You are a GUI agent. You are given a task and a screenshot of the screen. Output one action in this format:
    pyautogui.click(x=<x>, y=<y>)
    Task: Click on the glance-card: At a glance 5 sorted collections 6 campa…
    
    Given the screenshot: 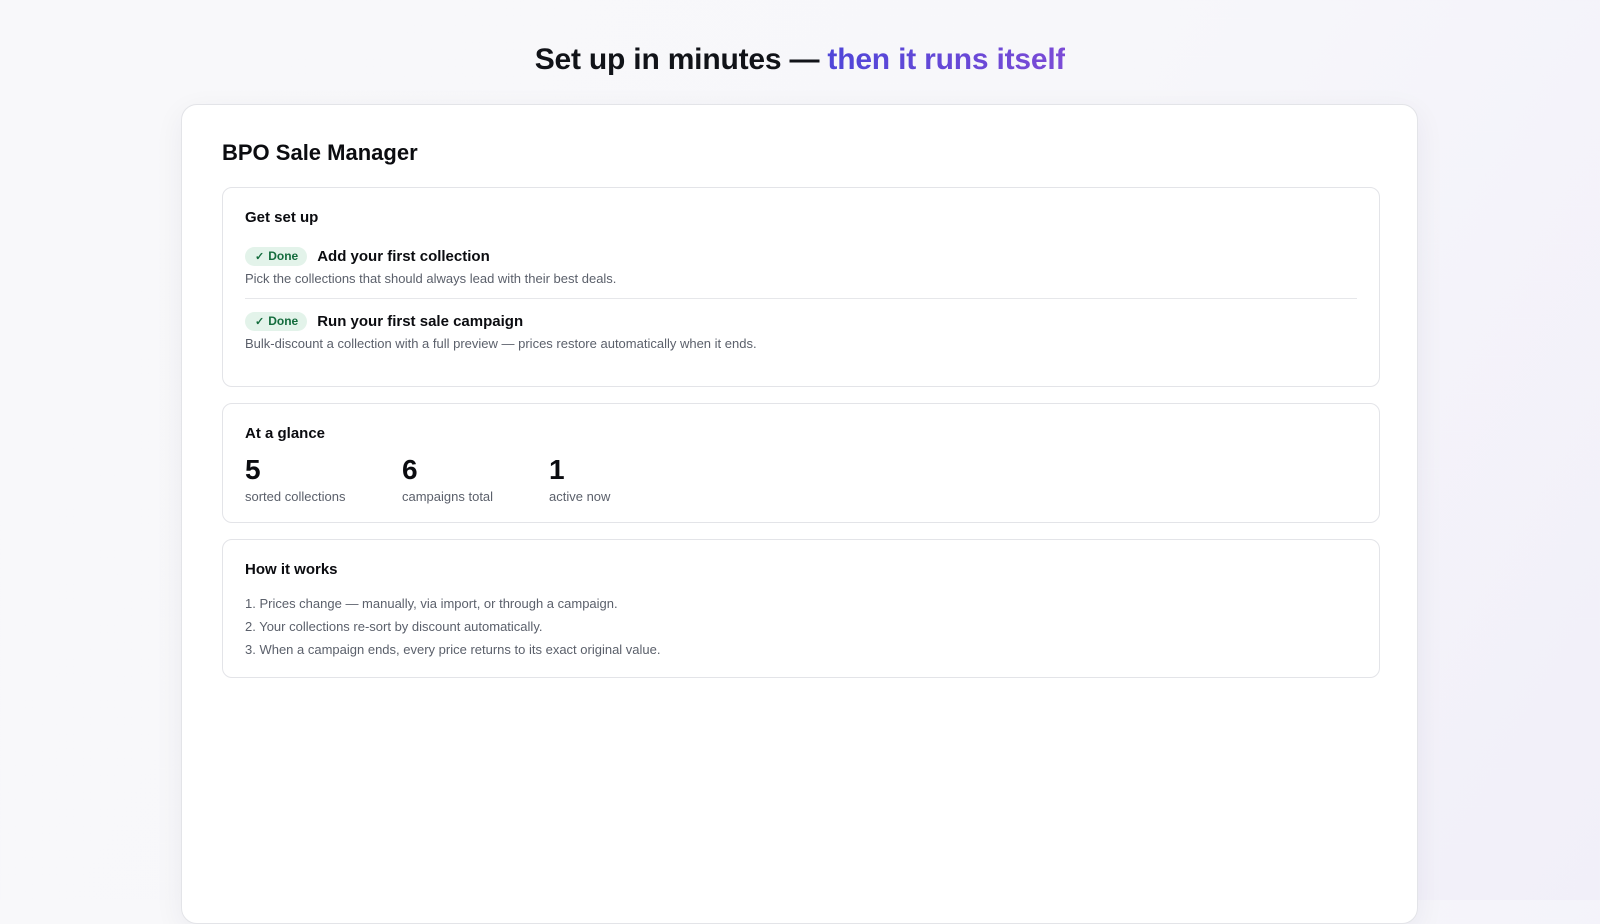 What is the action you would take?
    pyautogui.click(x=801, y=463)
    